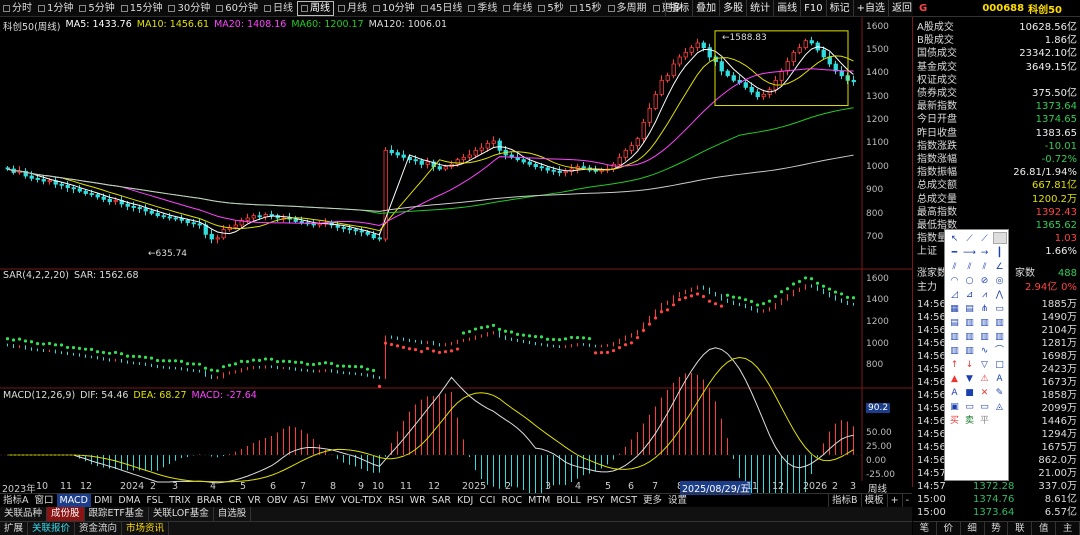 The image size is (1080, 535). What do you see at coordinates (984, 379) in the screenshot?
I see `warning-icon: ⚠` at bounding box center [984, 379].